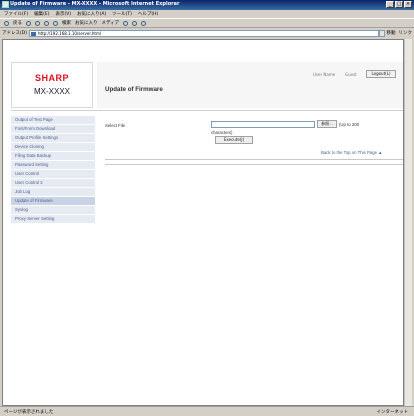 The width and height of the screenshot is (414, 416). Describe the element at coordinates (144, 23) in the screenshot. I see `print-icon` at that location.